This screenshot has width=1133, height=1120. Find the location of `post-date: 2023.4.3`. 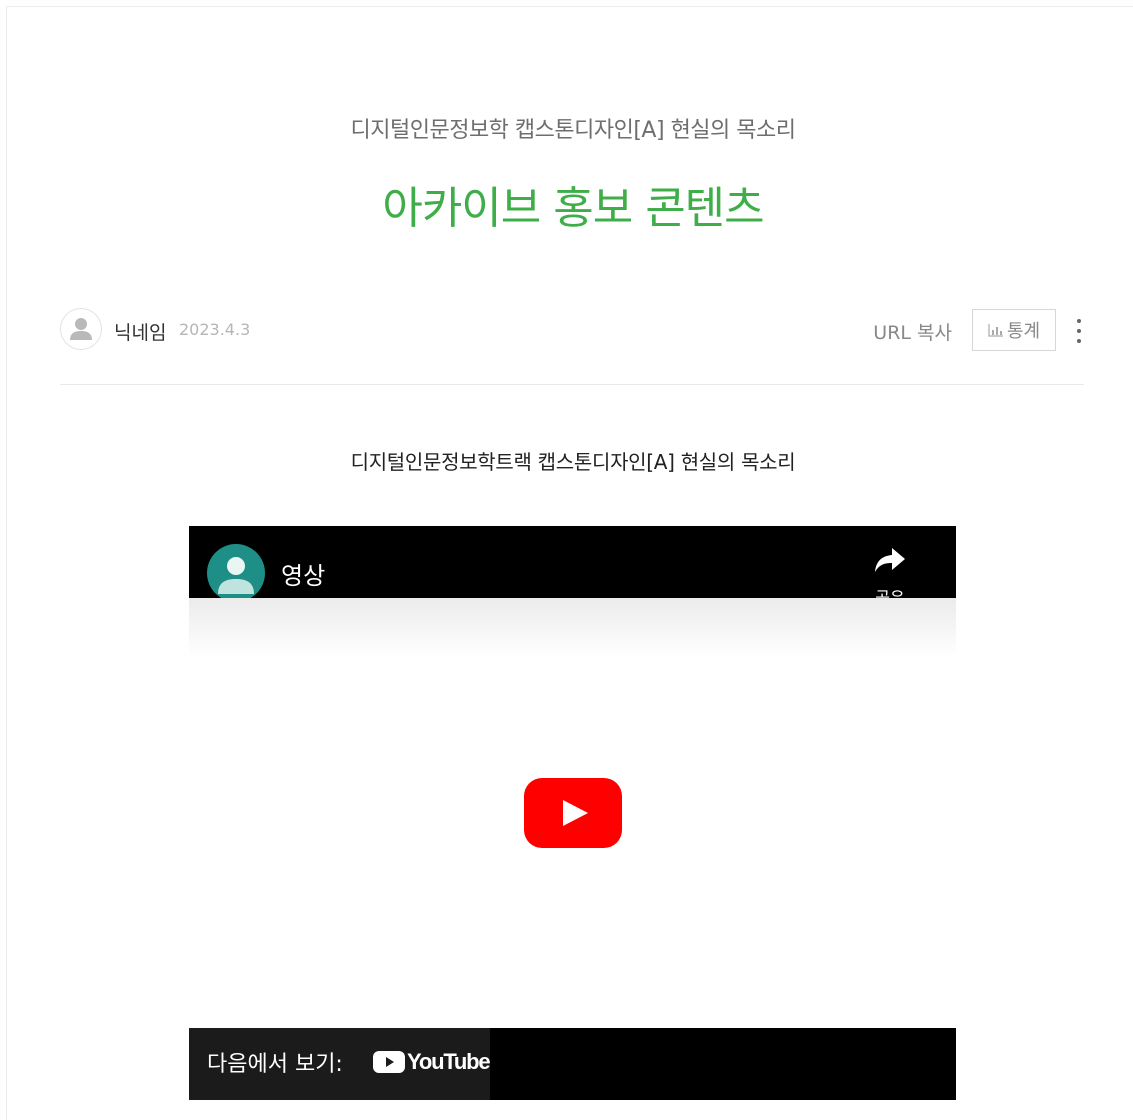

post-date: 2023.4.3 is located at coordinates (215, 329).